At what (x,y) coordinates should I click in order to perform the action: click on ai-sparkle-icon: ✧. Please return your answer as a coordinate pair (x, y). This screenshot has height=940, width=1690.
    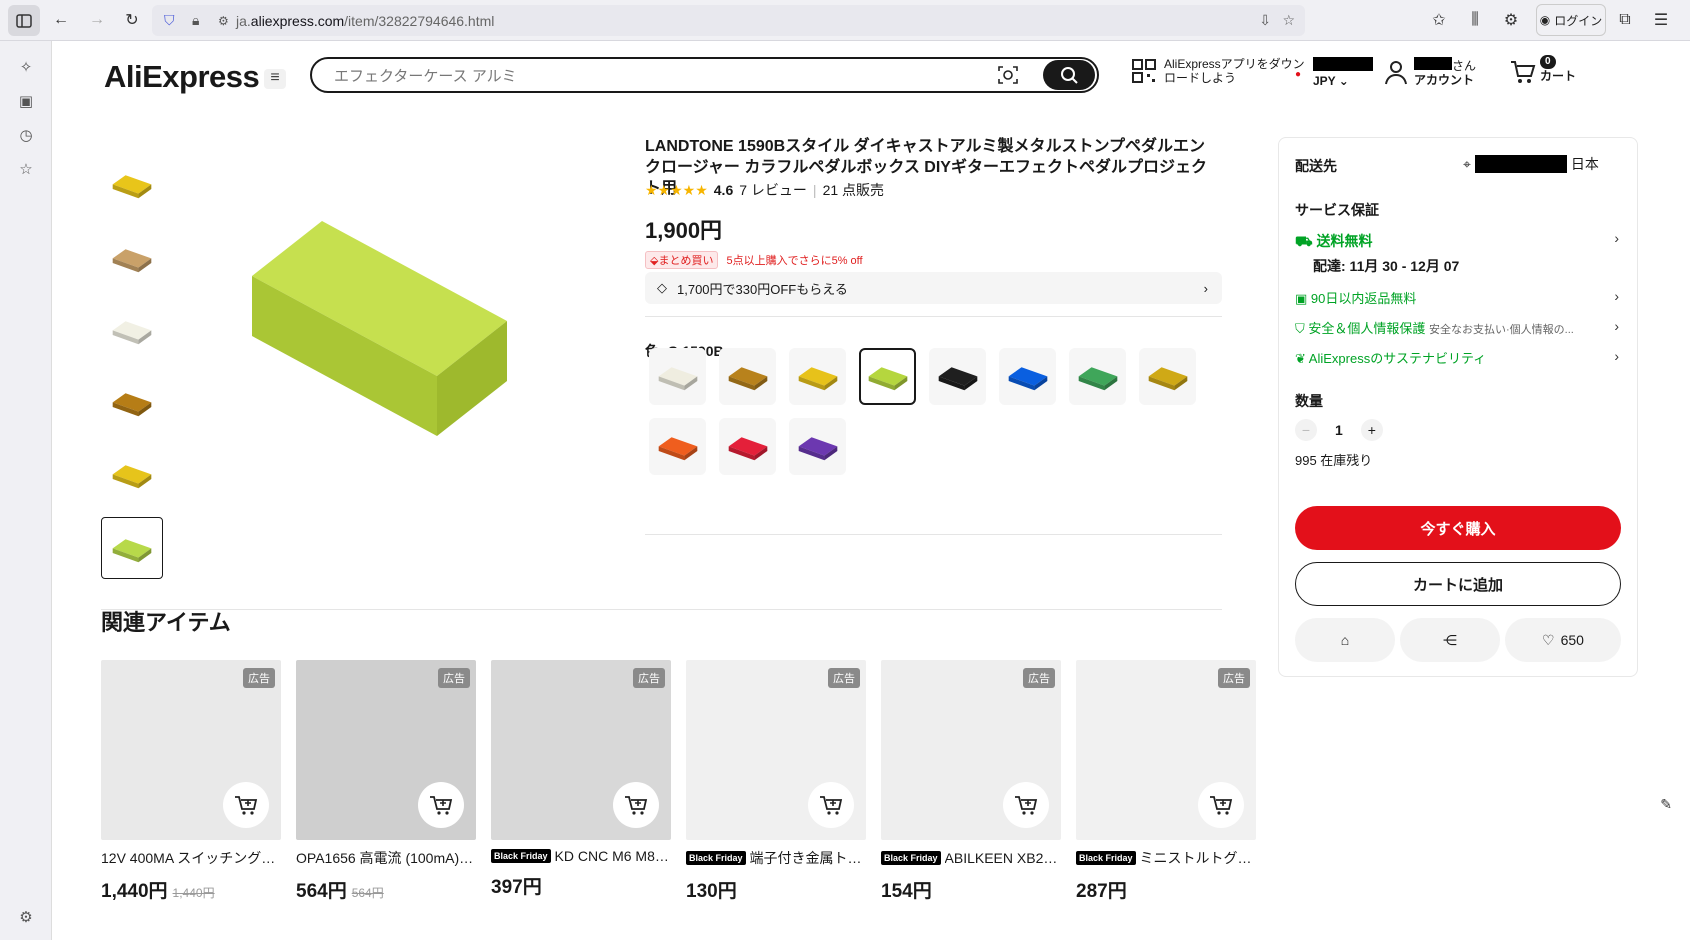
    Looking at the image, I should click on (26, 68).